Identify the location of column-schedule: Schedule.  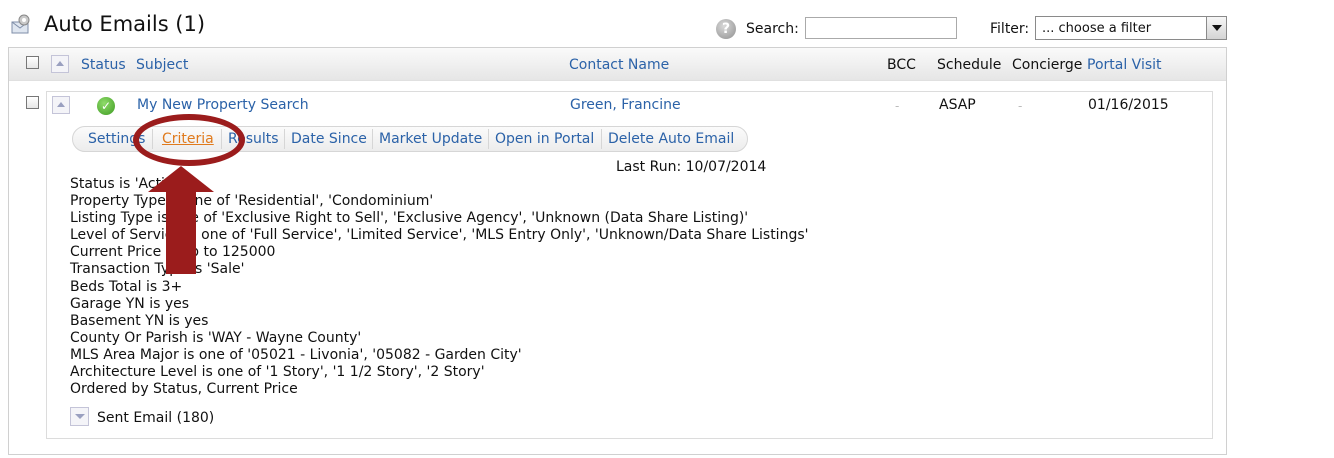
(969, 65).